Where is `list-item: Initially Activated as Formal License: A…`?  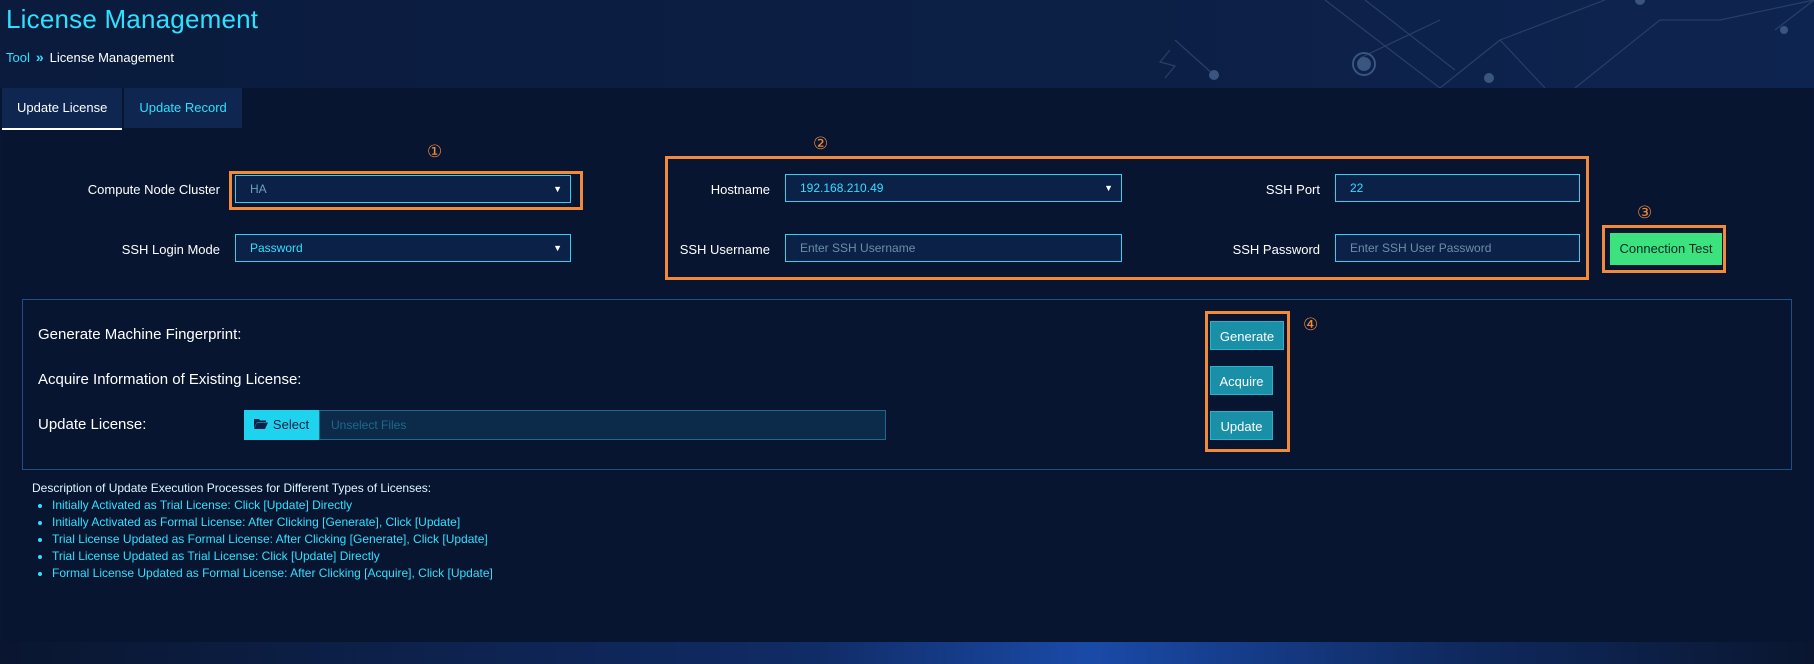 list-item: Initially Activated as Formal License: A… is located at coordinates (272, 522).